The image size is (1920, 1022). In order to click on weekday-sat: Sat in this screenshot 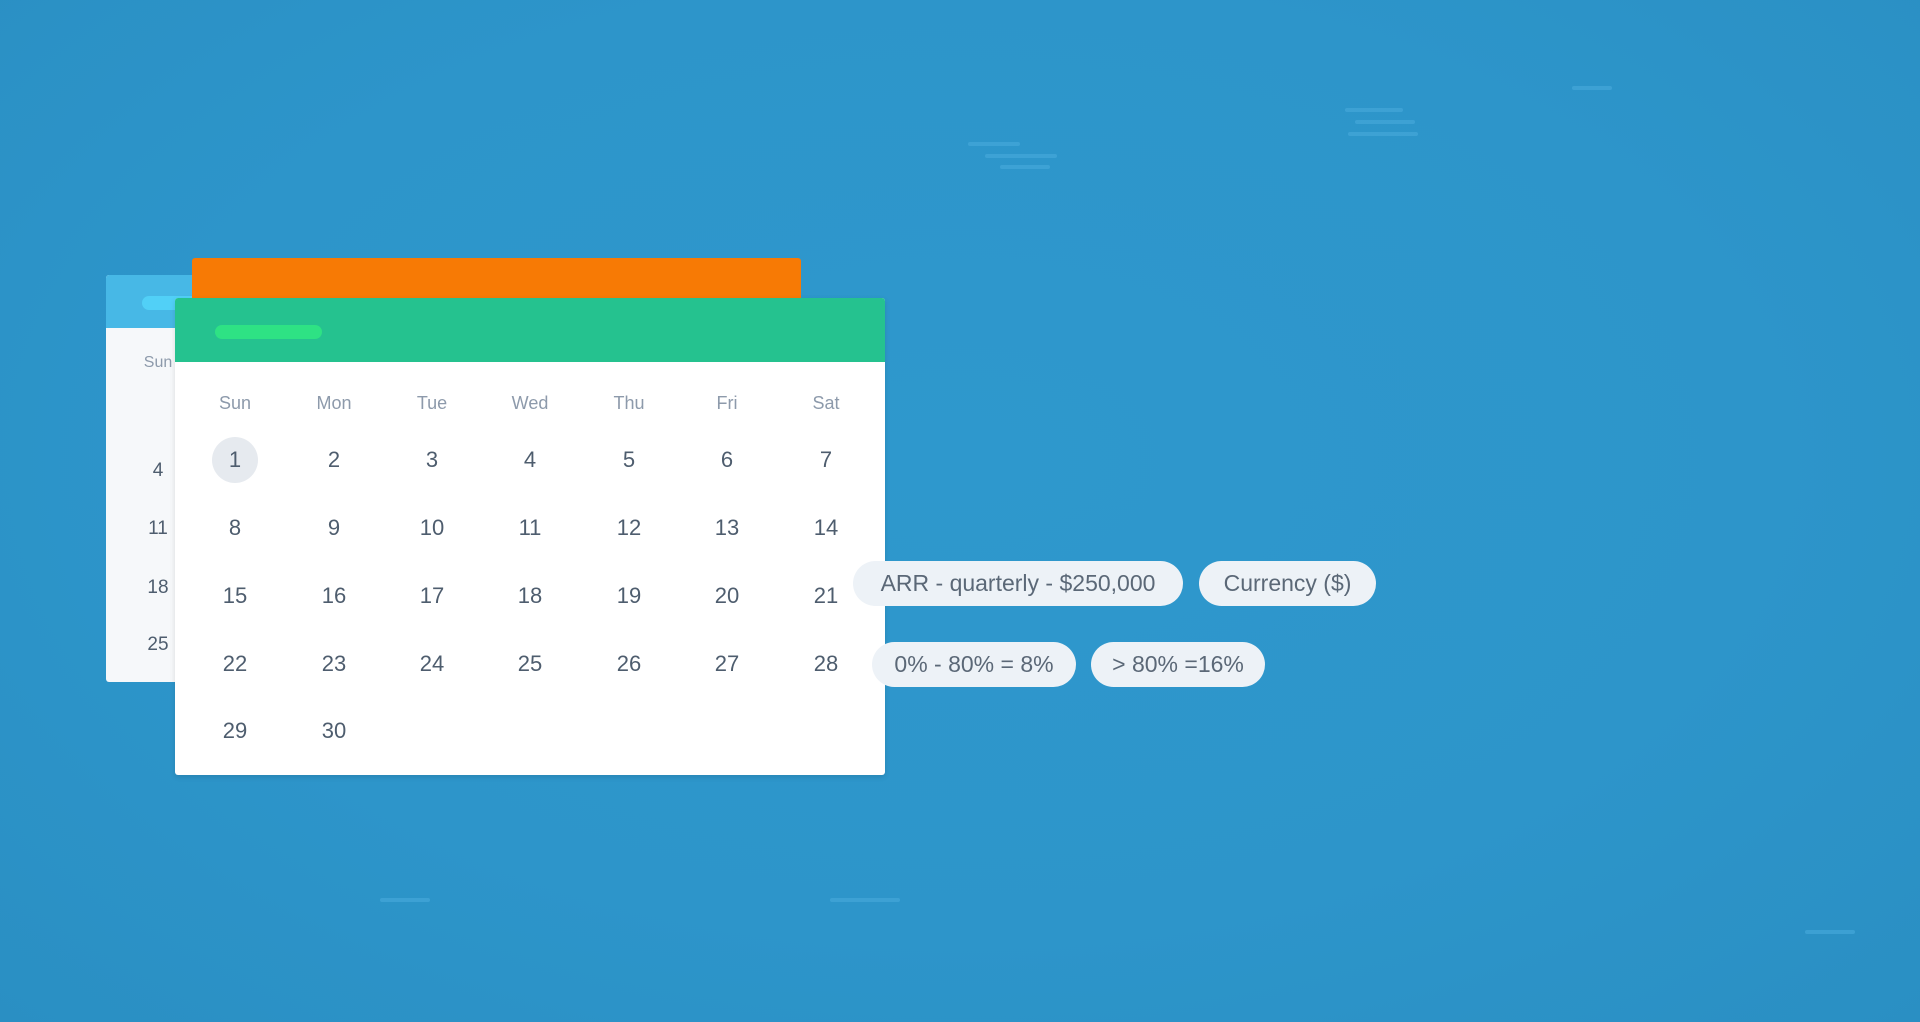, I will do `click(826, 403)`.